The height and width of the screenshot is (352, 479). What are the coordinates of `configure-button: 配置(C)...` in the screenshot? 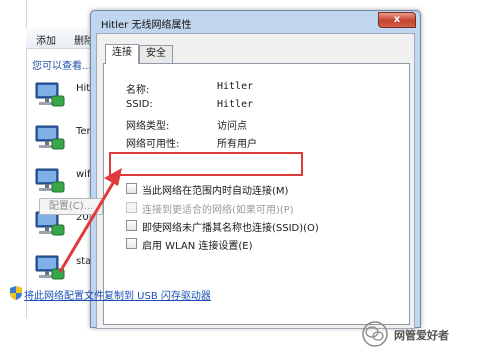 It's located at (71, 206).